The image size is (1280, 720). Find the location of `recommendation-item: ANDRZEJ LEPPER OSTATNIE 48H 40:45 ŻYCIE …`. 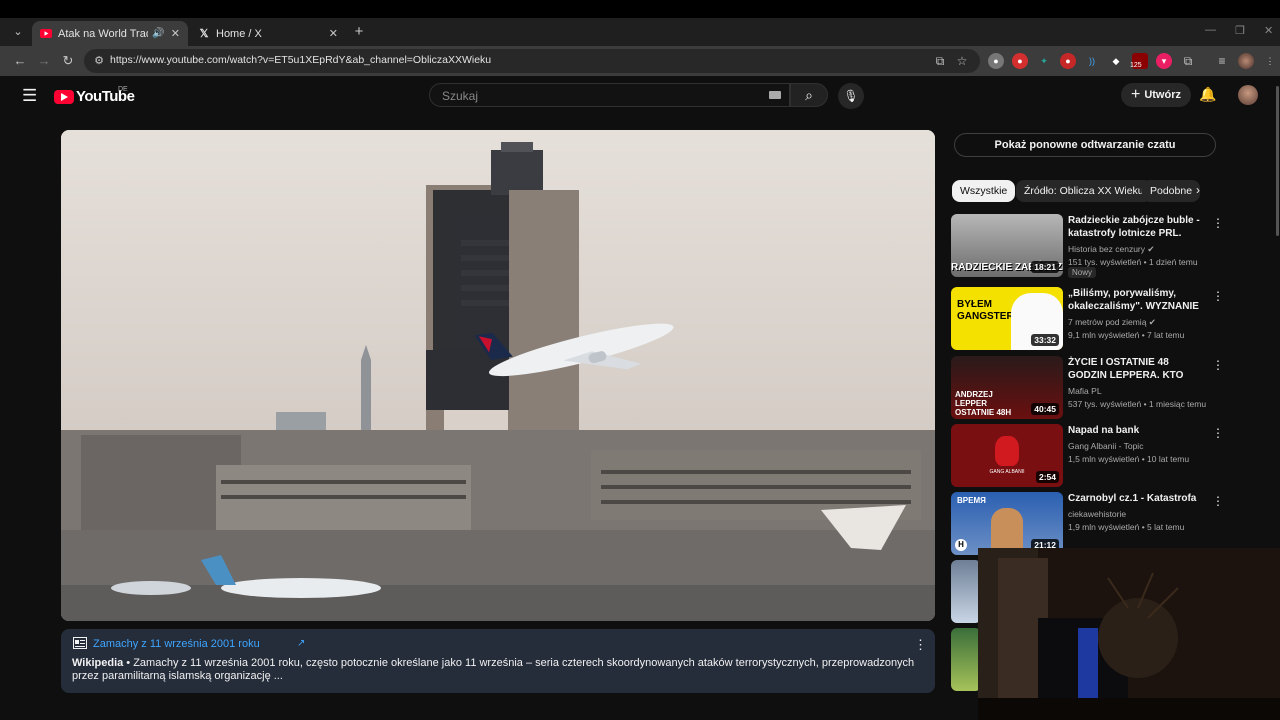

recommendation-item: ANDRZEJ LEPPER OSTATNIE 48H 40:45 ŻYCIE … is located at coordinates (1087, 388).